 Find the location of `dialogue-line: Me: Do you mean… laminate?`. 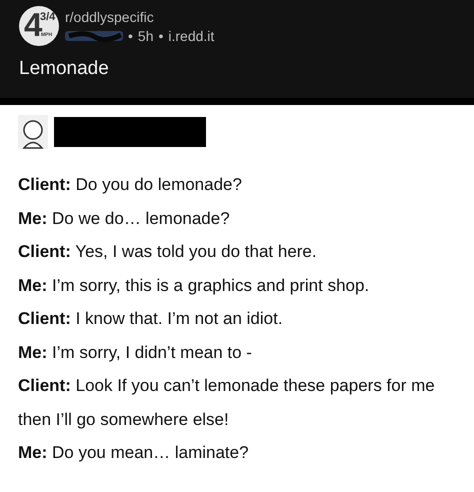

dialogue-line: Me: Do you mean… laminate? is located at coordinates (134, 453).